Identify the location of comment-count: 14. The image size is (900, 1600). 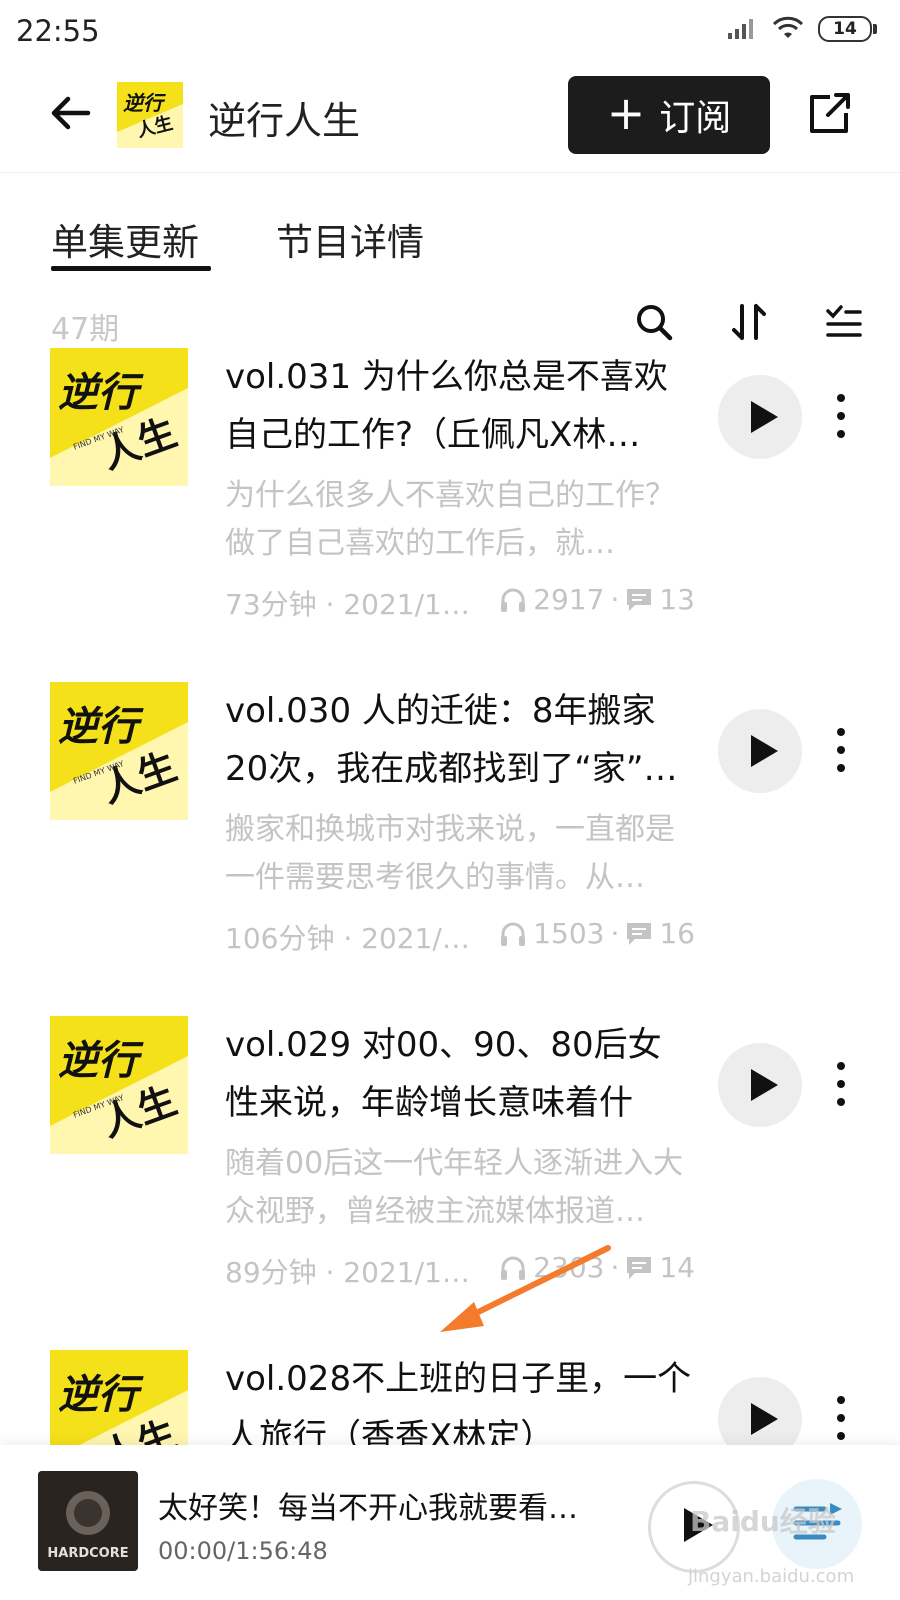
(677, 1267).